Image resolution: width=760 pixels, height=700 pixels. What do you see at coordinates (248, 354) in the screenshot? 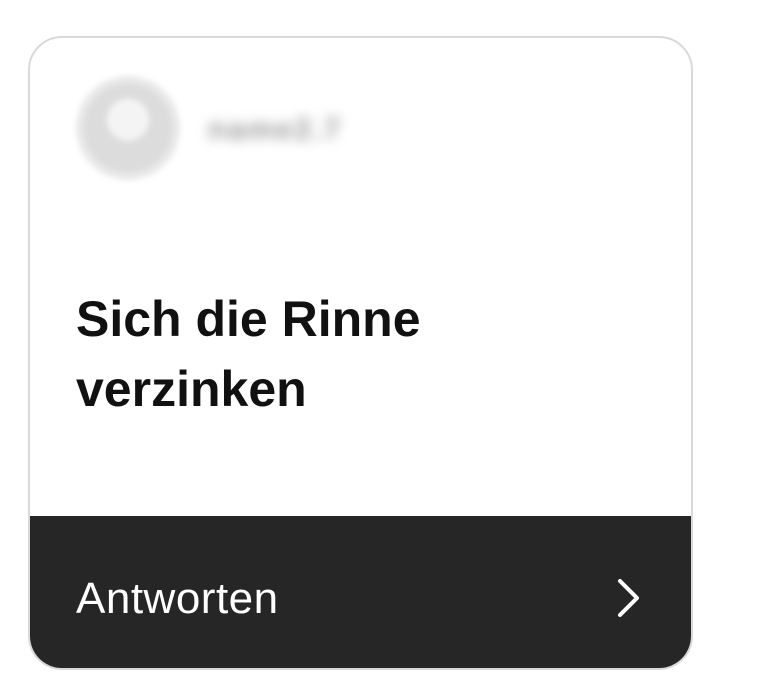
I see `card-title: Sich die Rinne verzinken` at bounding box center [248, 354].